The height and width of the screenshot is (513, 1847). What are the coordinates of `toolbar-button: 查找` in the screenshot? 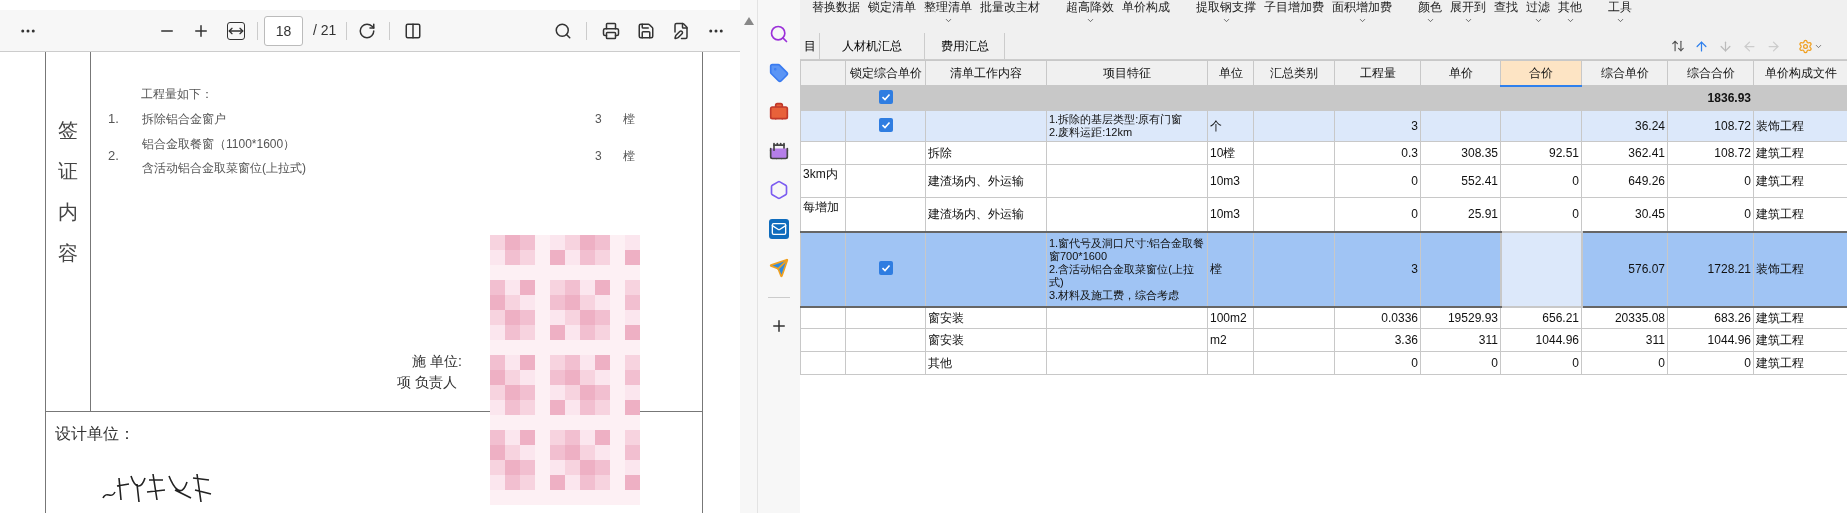 It's located at (1506, 12).